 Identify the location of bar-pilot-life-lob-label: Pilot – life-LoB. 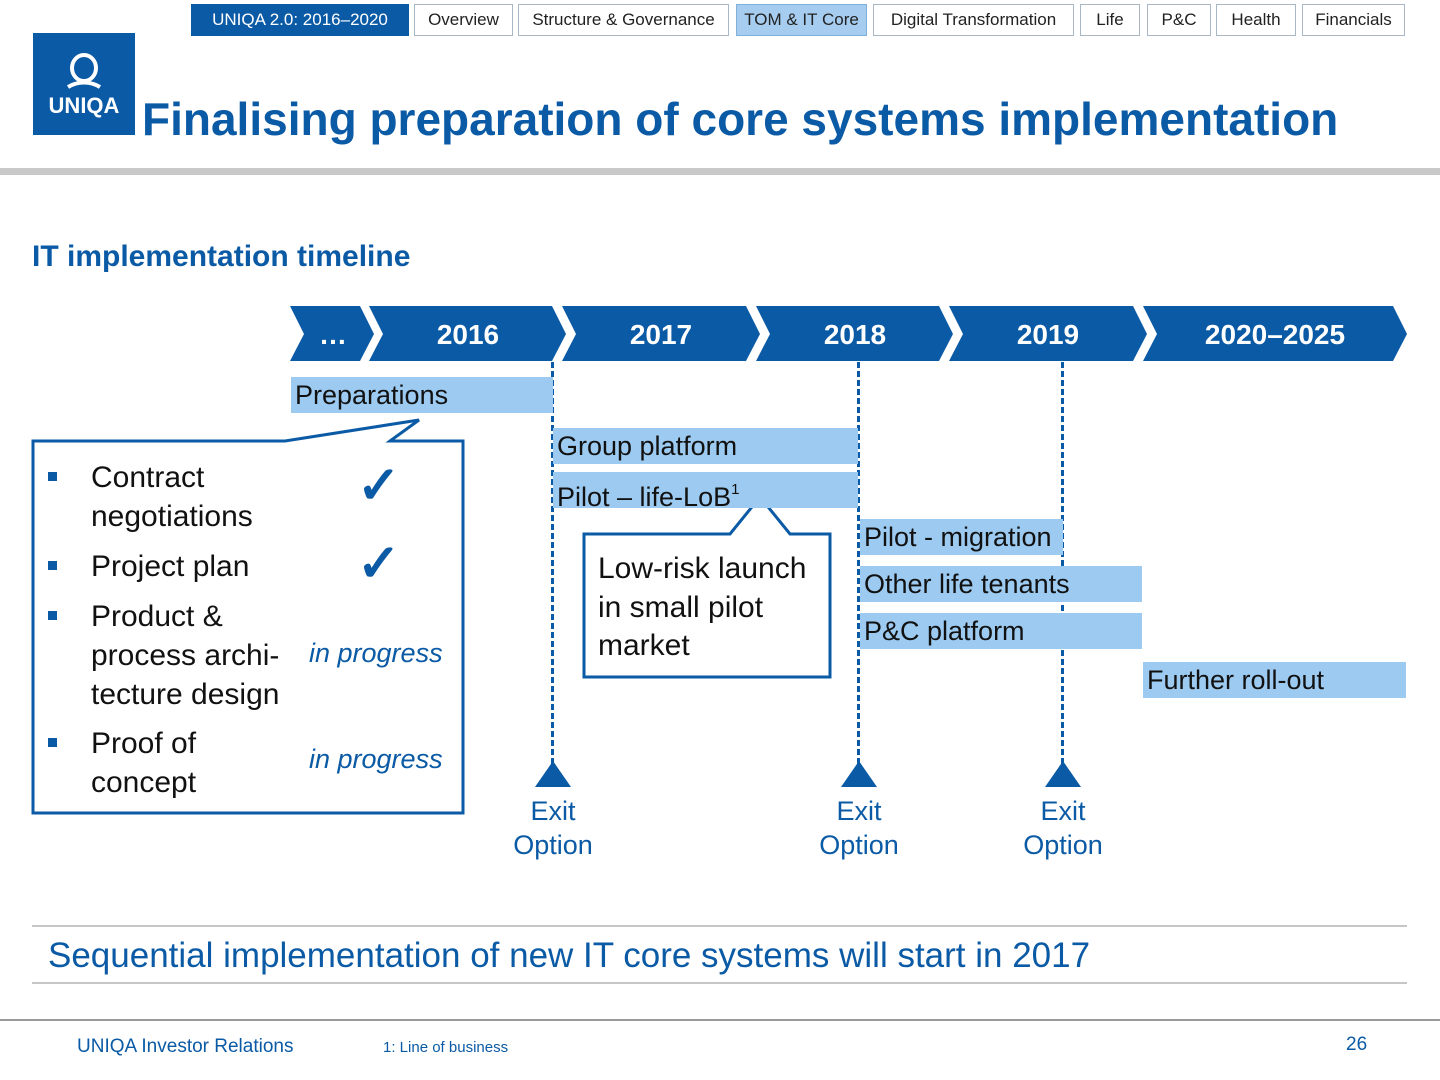
(644, 497).